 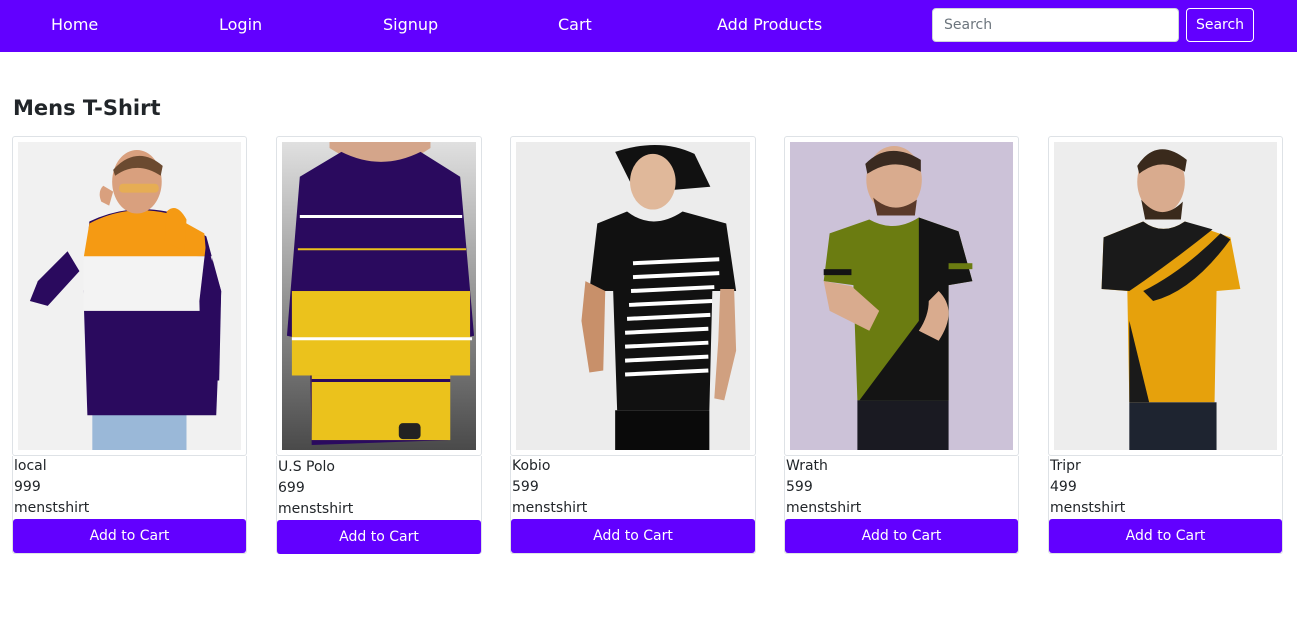 I want to click on product-card: Tripr 499 menstshirt Add to Cart, so click(x=1165, y=345).